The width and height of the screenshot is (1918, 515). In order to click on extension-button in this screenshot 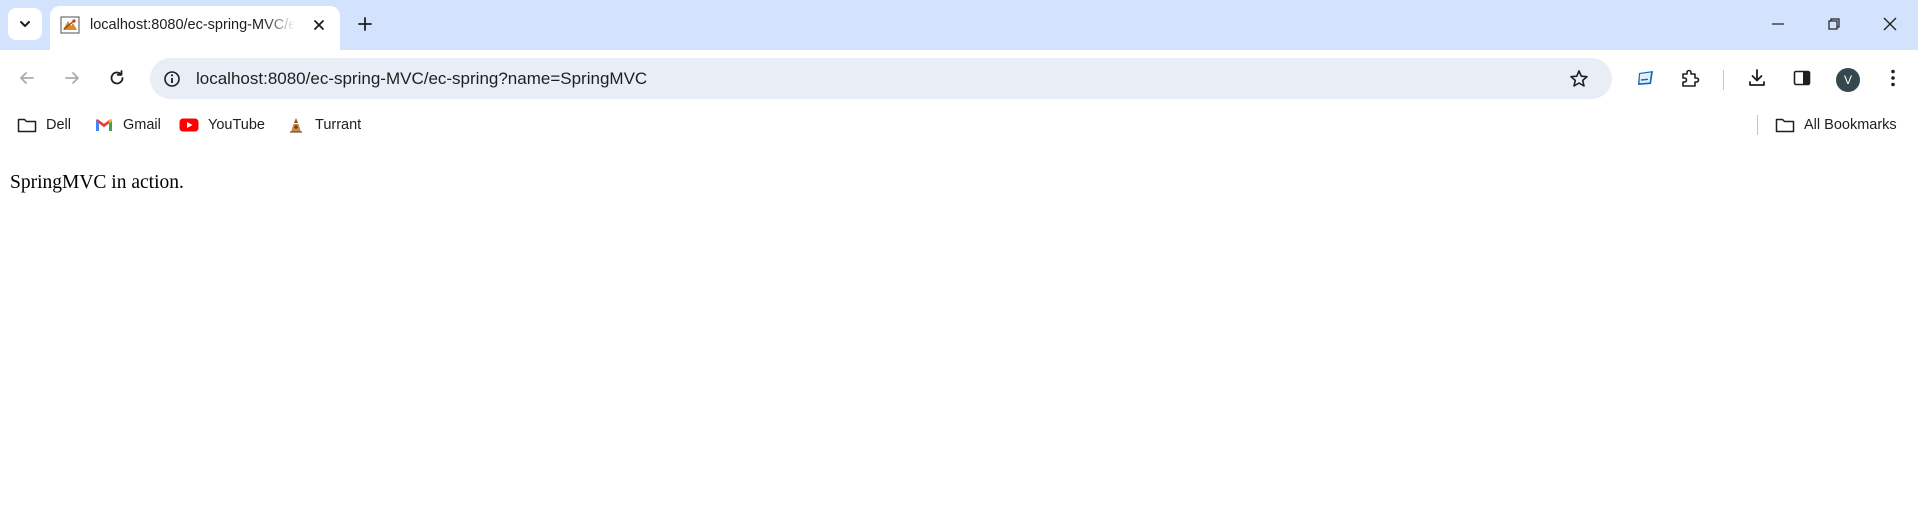, I will do `click(1646, 78)`.